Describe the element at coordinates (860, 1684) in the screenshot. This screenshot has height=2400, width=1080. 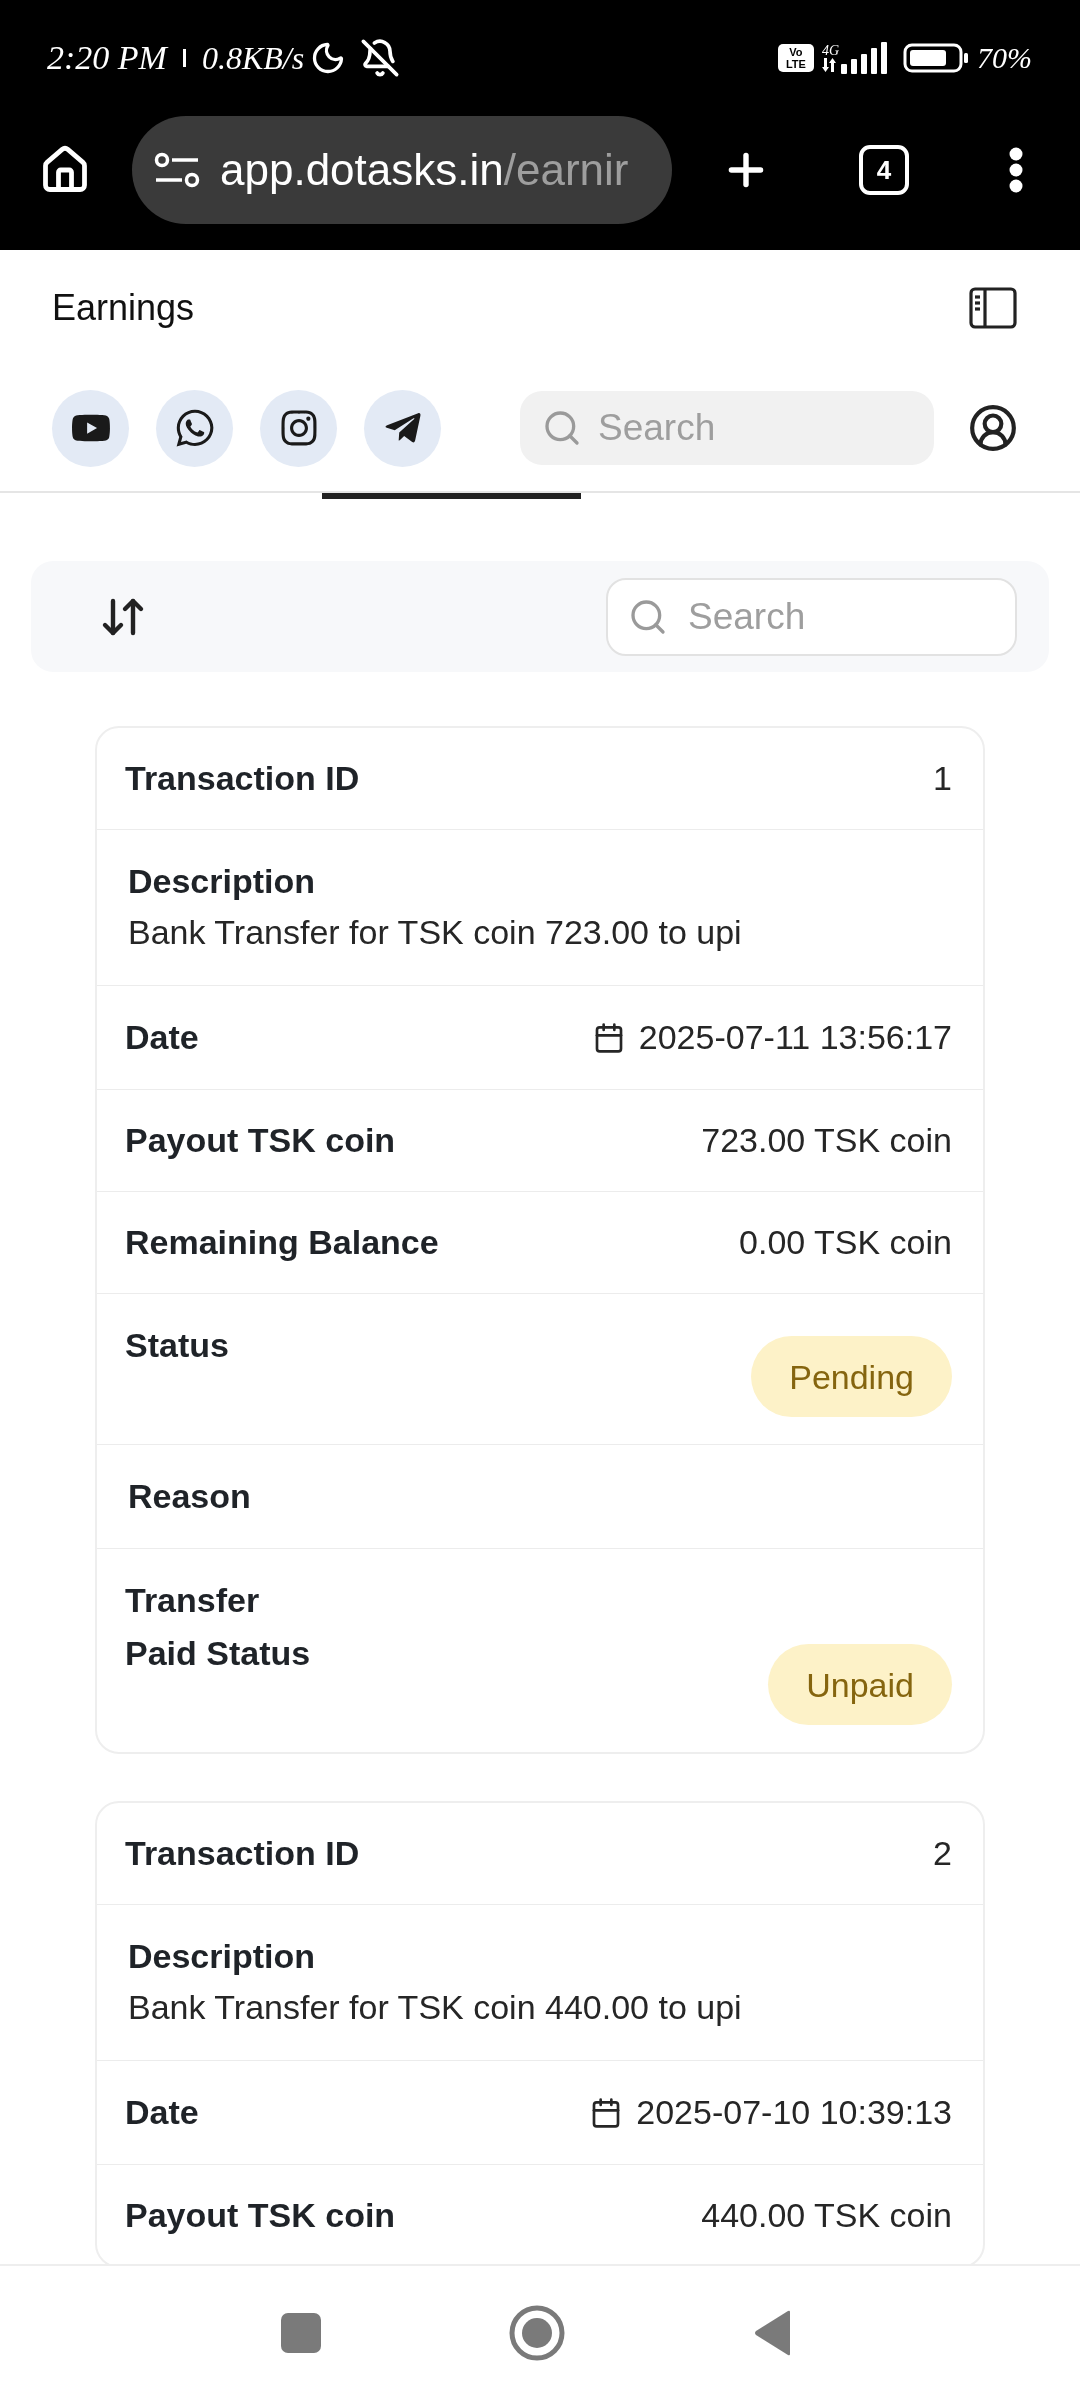
I see `status-badge: Unpaid` at that location.